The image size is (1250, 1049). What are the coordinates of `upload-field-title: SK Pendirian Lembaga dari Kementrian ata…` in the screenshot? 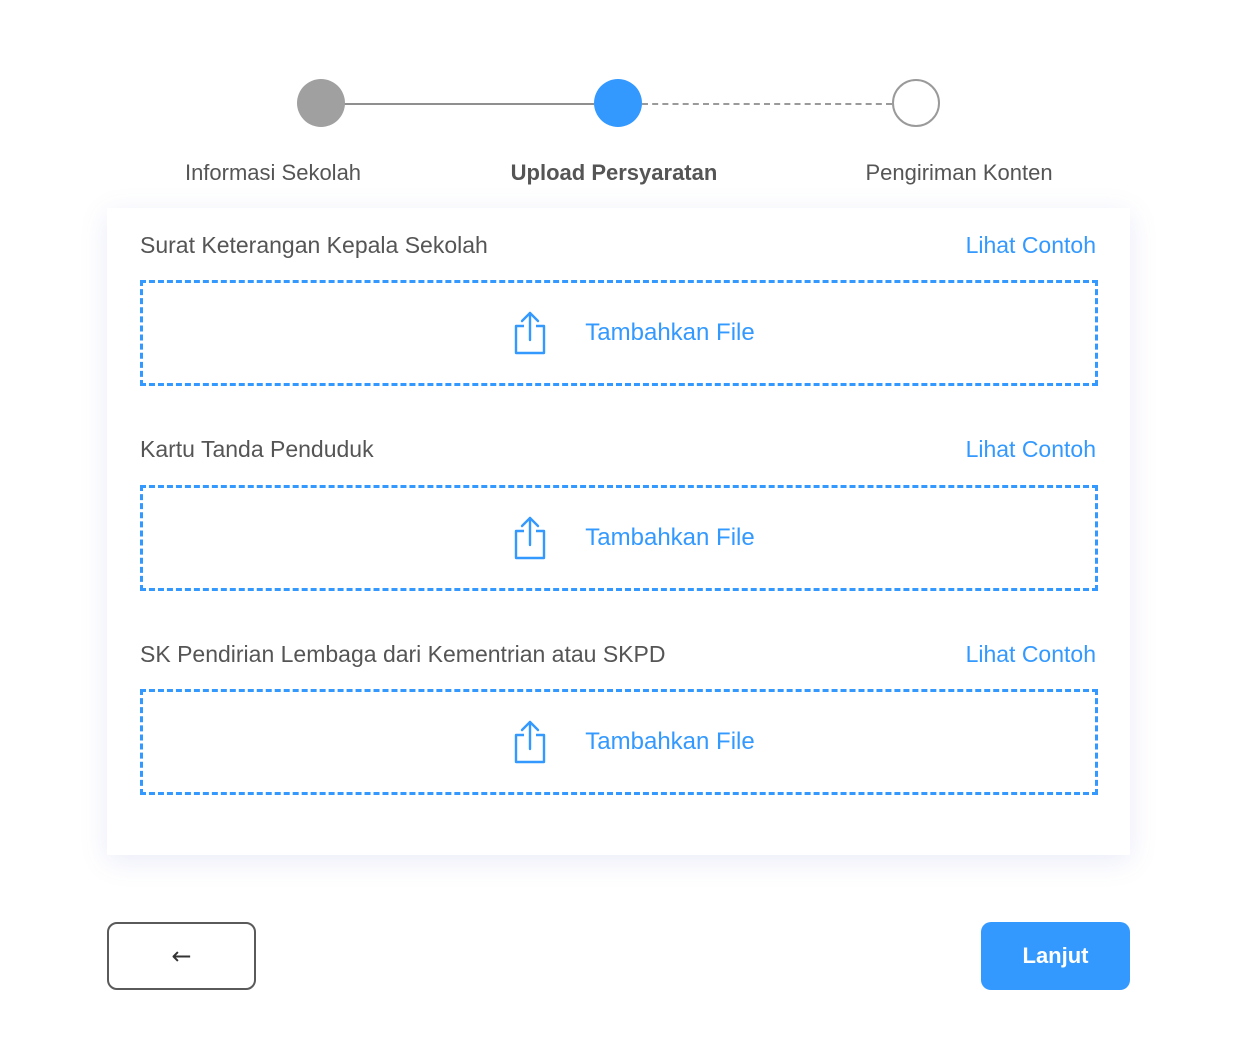 It's located at (403, 654).